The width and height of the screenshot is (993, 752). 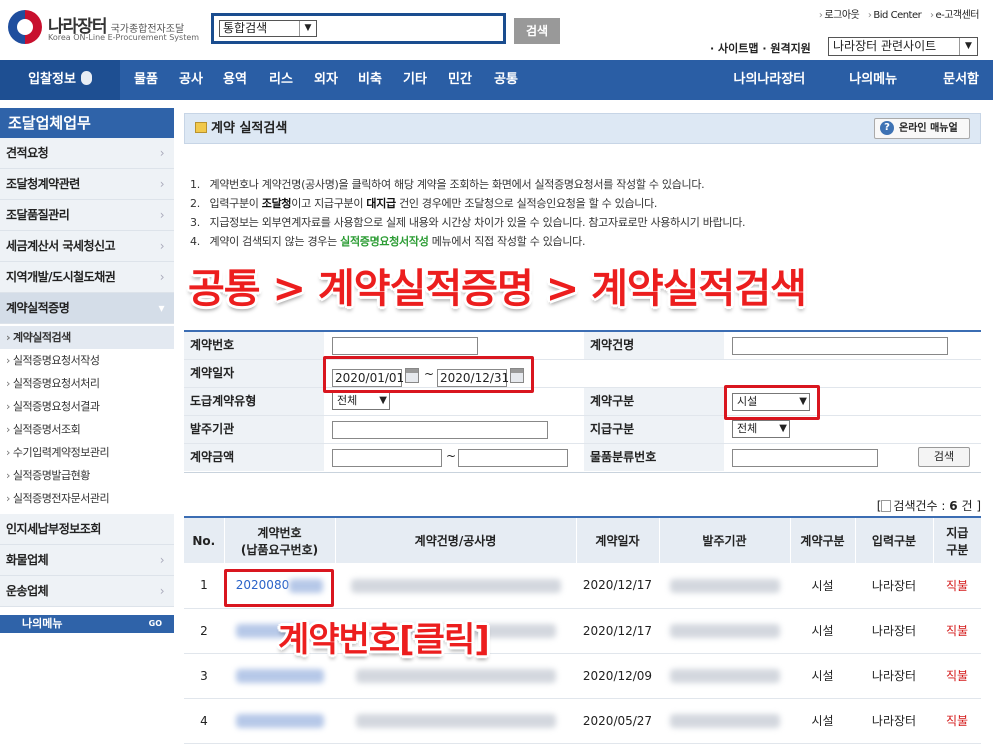 I want to click on sidebar-item-freight: 화물업체 ›, so click(x=87, y=560).